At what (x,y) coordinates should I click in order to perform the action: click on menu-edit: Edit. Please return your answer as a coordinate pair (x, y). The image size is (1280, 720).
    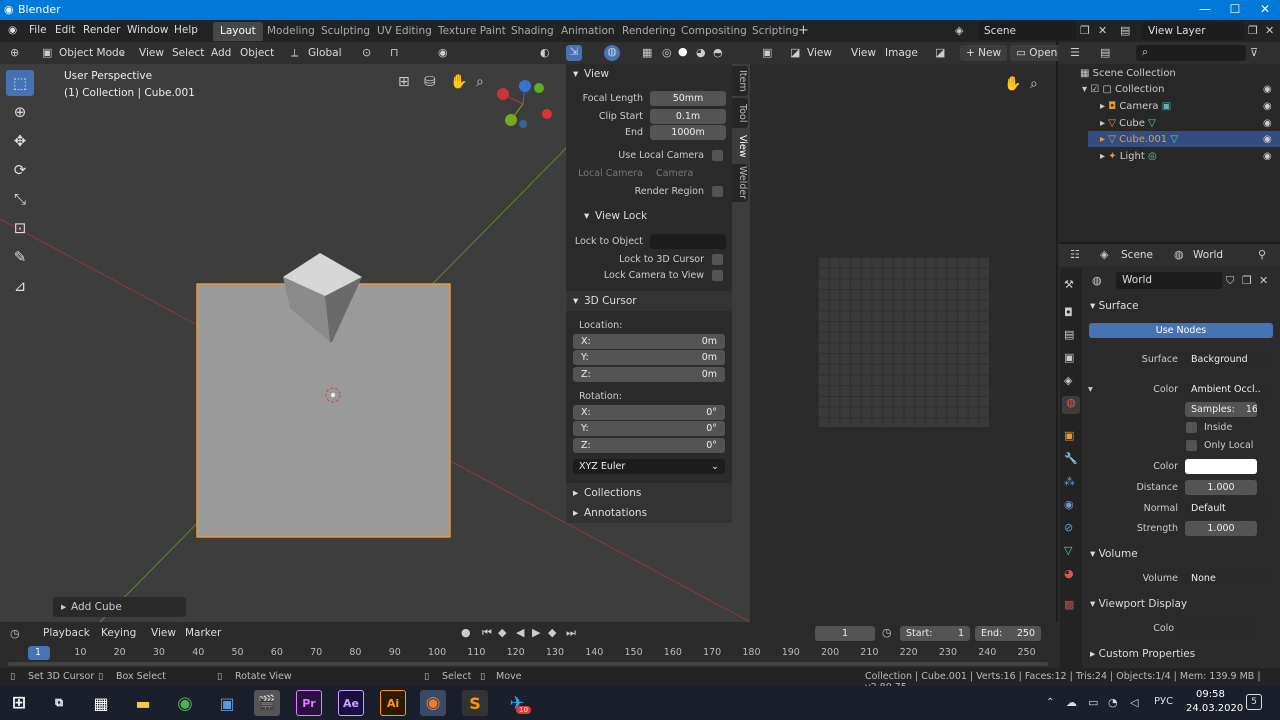
    Looking at the image, I should click on (65, 30).